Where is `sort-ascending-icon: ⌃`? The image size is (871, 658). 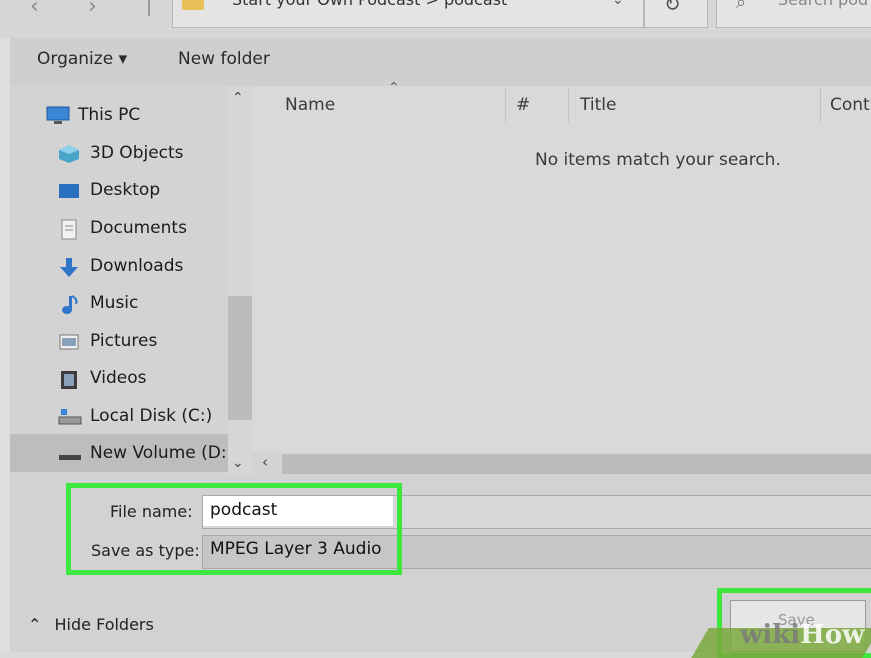 sort-ascending-icon: ⌃ is located at coordinates (394, 88).